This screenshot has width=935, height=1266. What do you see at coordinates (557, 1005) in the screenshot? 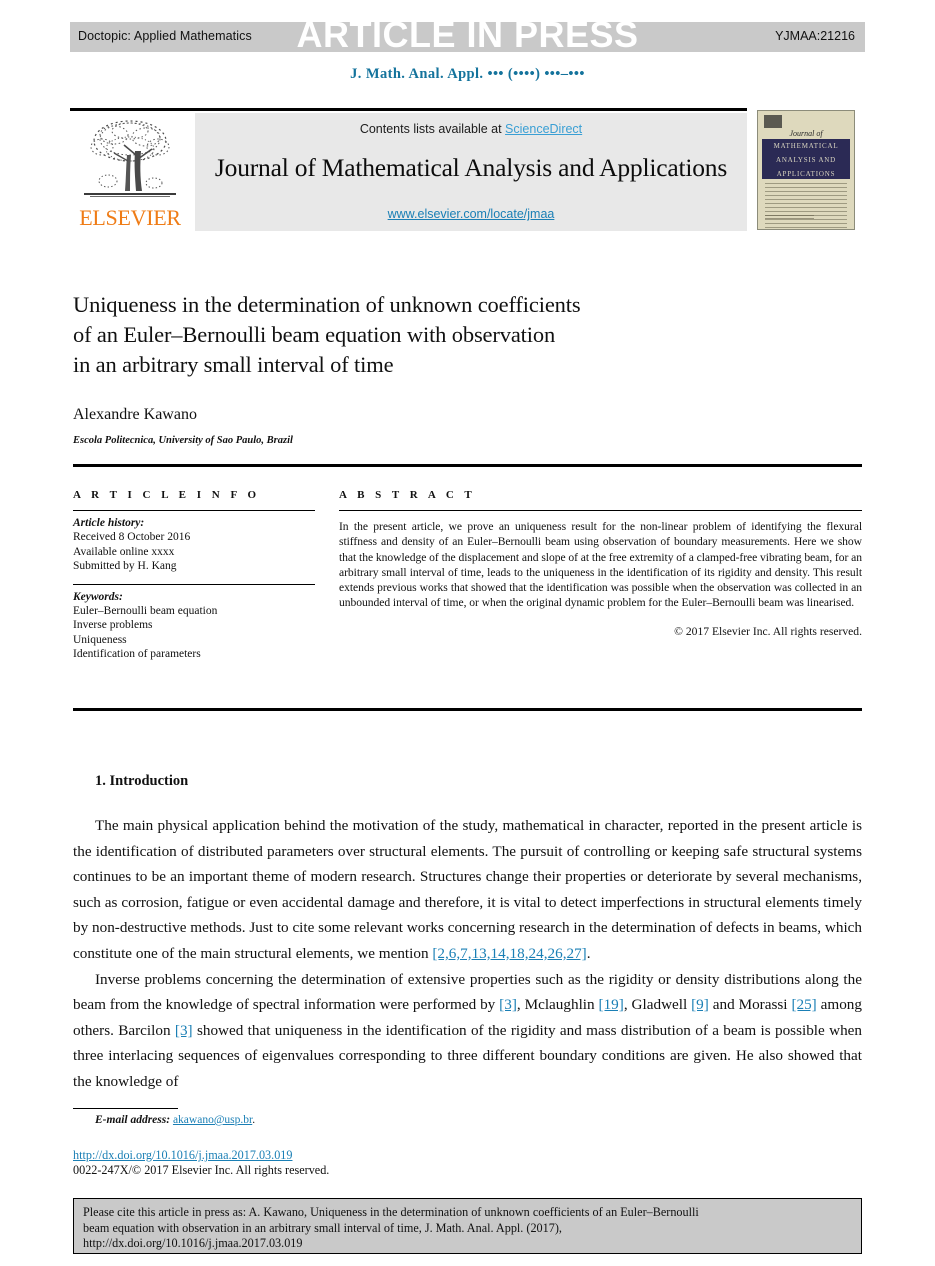
I see `para2-text-b: , Mclaughlin` at bounding box center [557, 1005].